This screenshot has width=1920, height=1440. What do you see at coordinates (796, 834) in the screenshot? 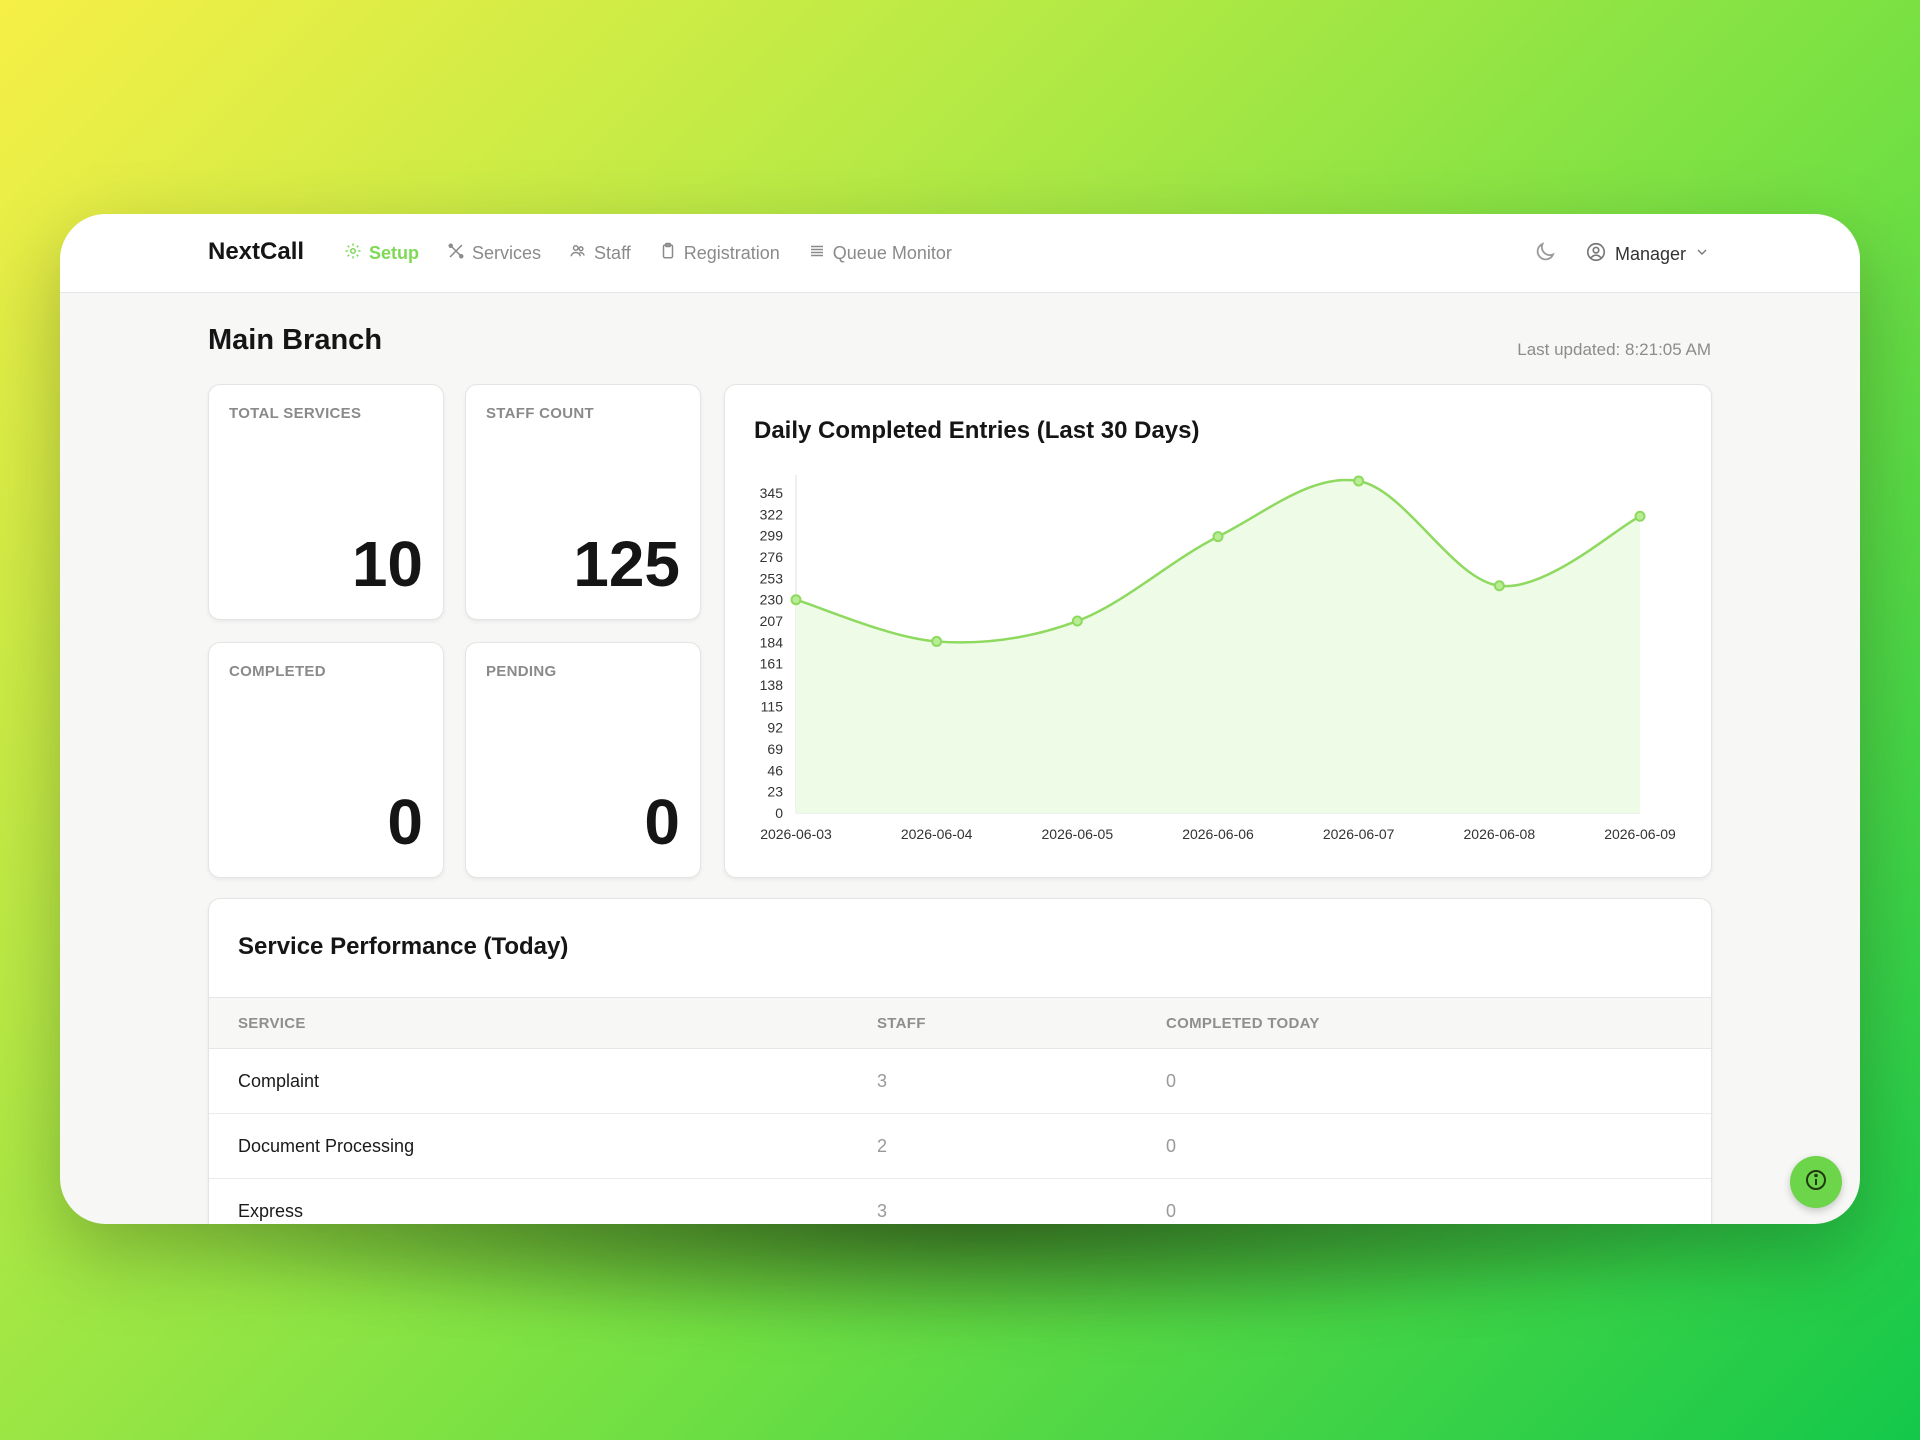
I see `x-tick-label: 2026-06-03` at bounding box center [796, 834].